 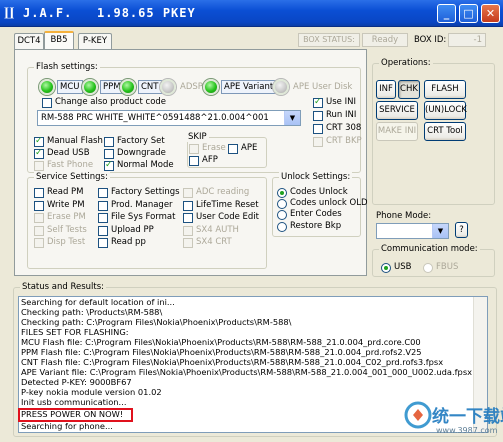 I want to click on lifetime-reset-checkbox: LifeTime Reset, so click(x=221, y=205).